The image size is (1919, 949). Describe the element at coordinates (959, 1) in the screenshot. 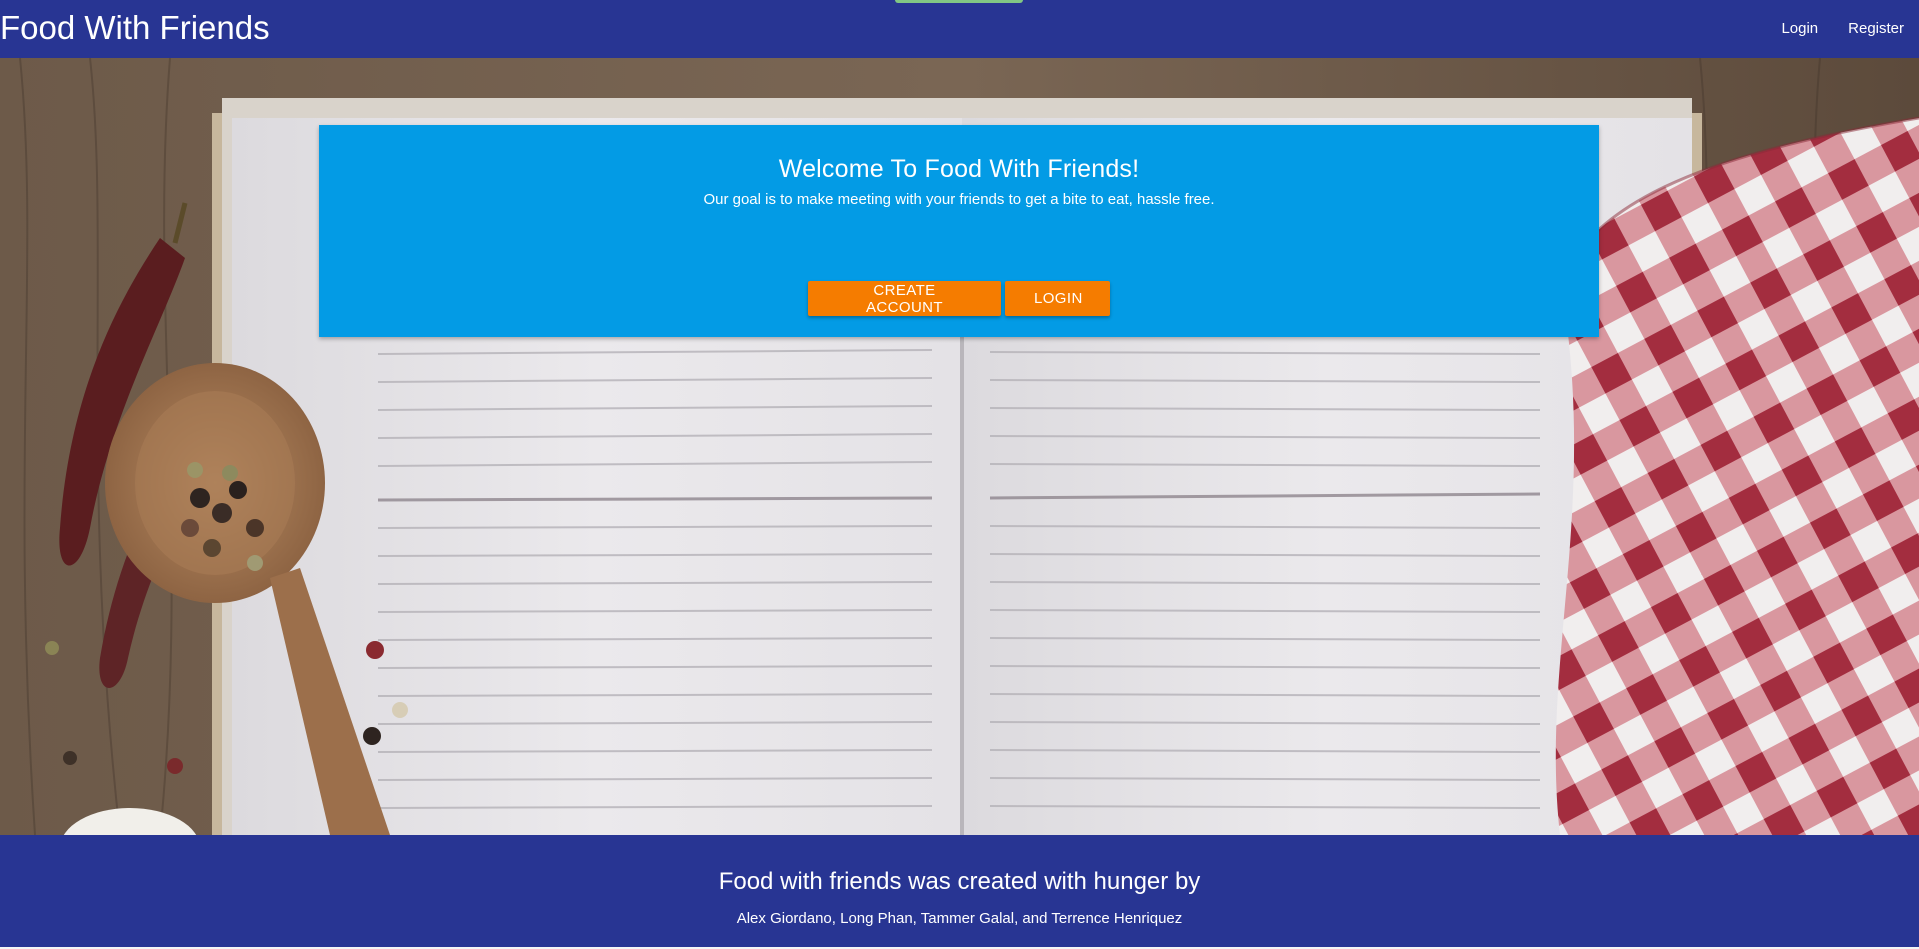

I see `top-indicator-tab` at that location.